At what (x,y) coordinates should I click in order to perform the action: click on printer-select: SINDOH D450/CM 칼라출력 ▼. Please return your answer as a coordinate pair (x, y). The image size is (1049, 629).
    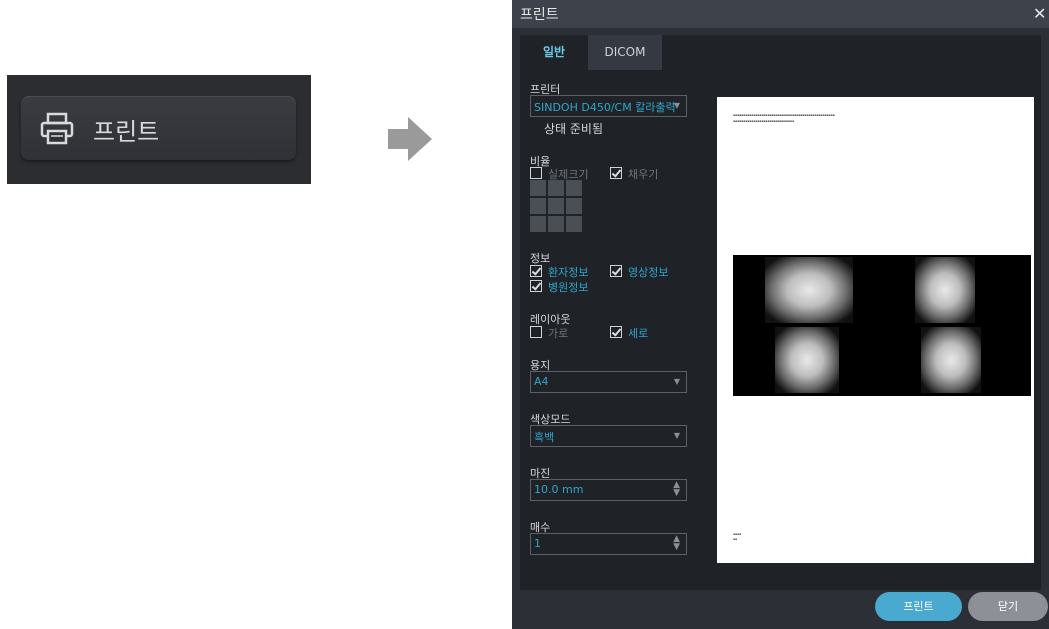
    Looking at the image, I should click on (608, 106).